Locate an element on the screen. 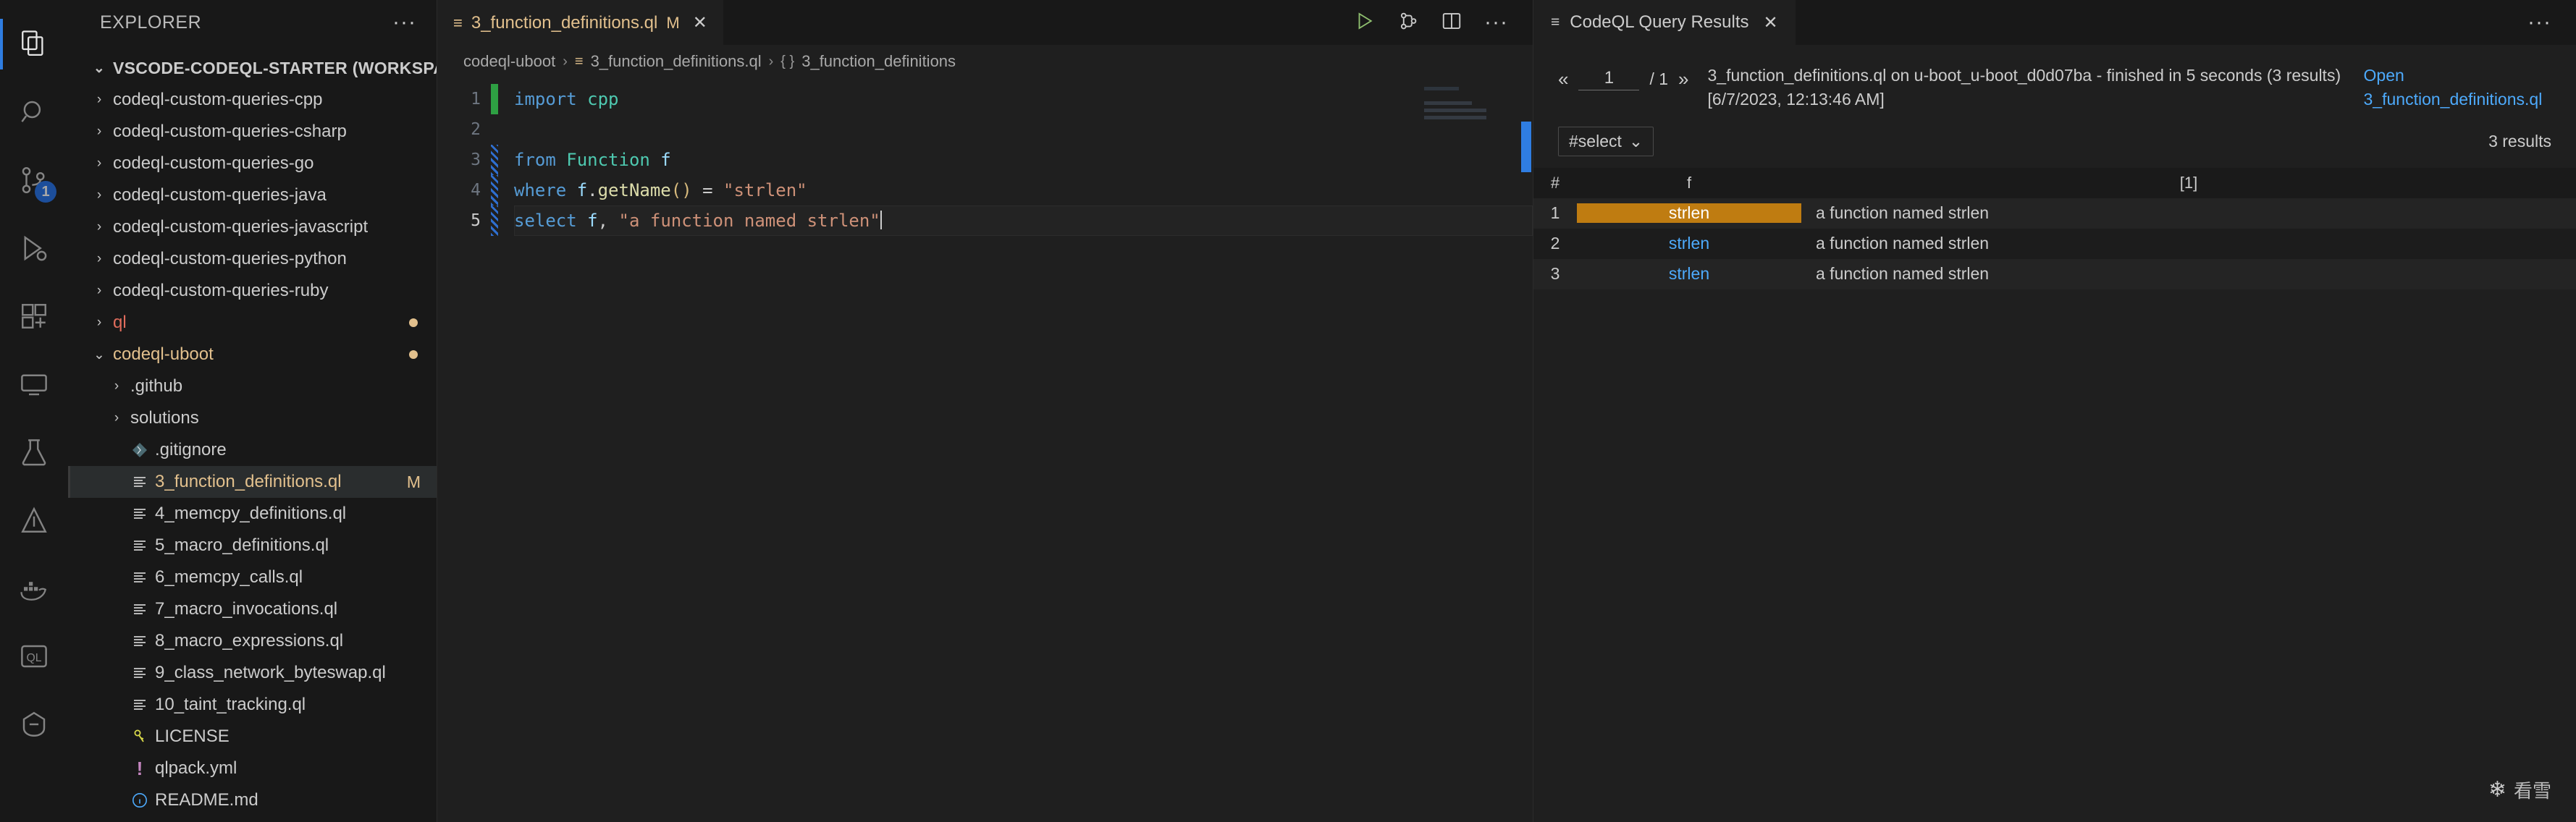 This screenshot has width=2576, height=822. results-tab: ≡ CodeQL Query Results ✕ is located at coordinates (1664, 22).